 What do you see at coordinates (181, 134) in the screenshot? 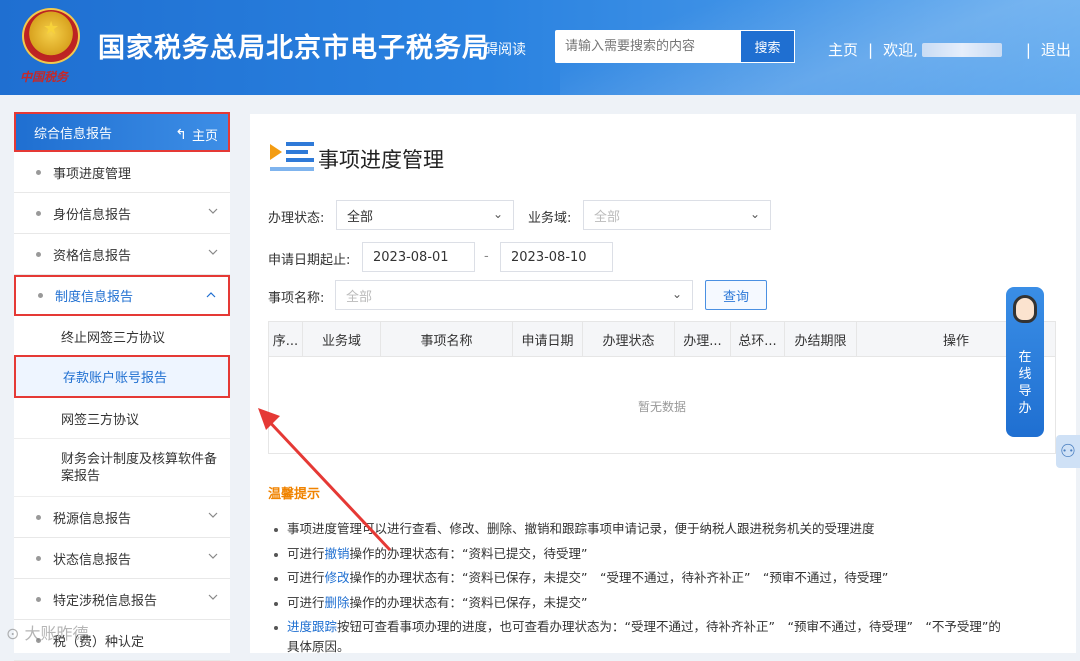
I see `home-back-icon: ↰` at bounding box center [181, 134].